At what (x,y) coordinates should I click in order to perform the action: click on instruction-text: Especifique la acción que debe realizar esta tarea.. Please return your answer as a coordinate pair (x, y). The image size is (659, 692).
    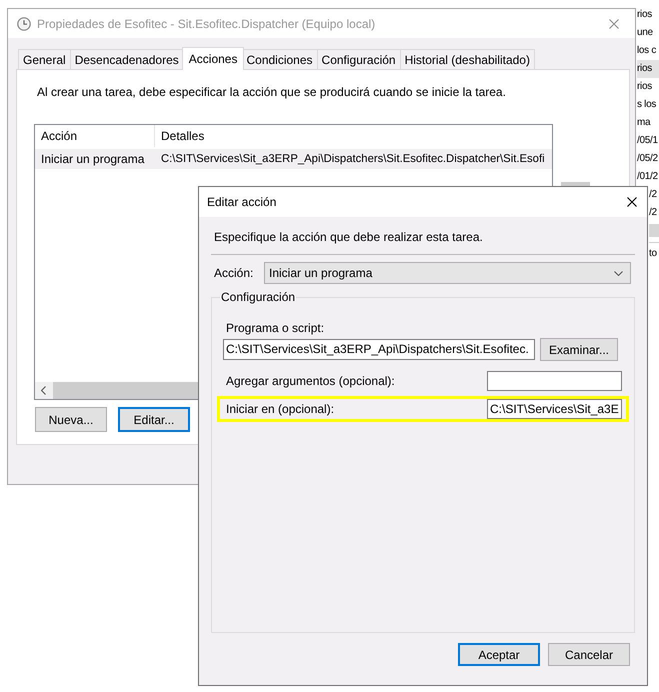
    Looking at the image, I should click on (348, 237).